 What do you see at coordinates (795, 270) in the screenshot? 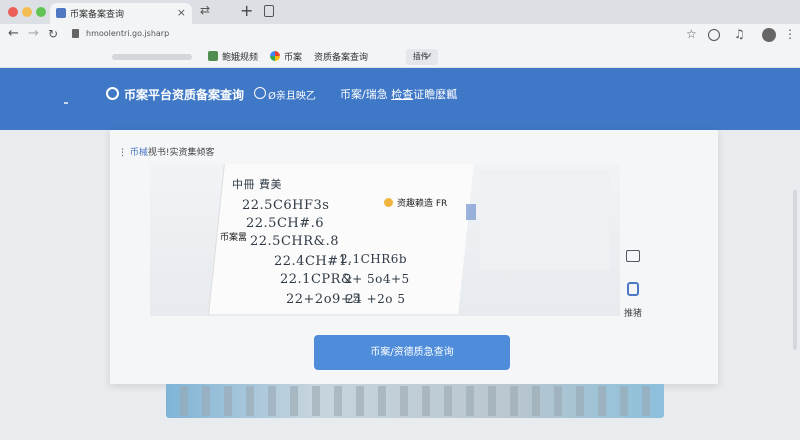
I see `page-scrollbar` at bounding box center [795, 270].